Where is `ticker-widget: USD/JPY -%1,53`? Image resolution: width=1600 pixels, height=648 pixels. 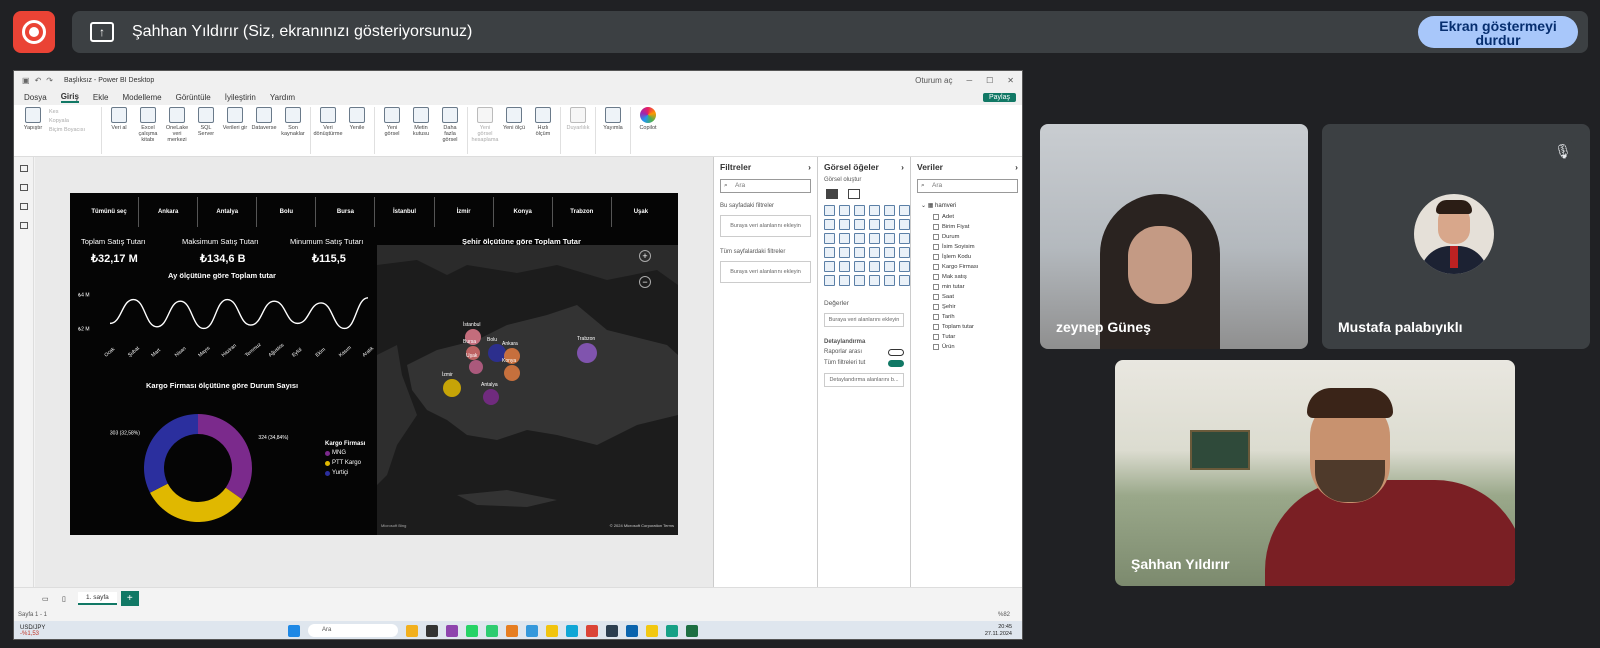
ticker-widget: USD/JPY -%1,53 is located at coordinates (32, 631).